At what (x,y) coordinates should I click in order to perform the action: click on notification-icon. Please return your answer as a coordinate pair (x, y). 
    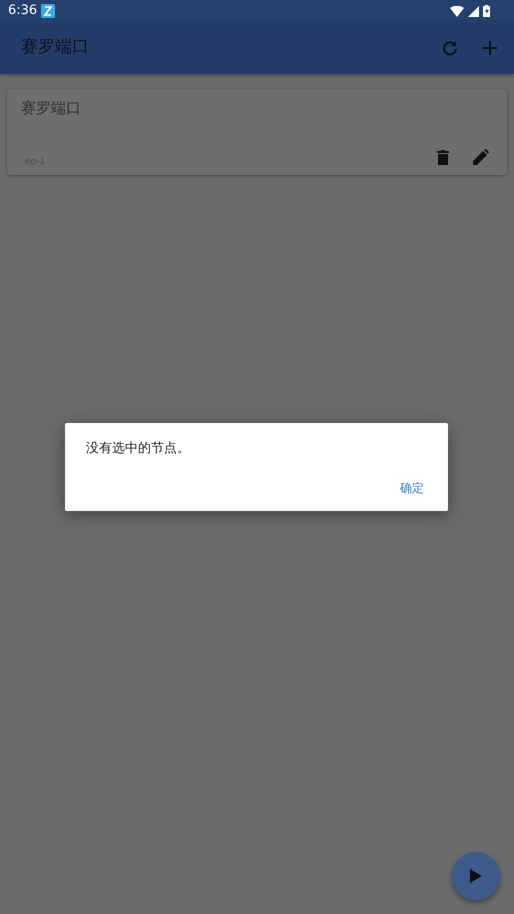
    Looking at the image, I should click on (48, 11).